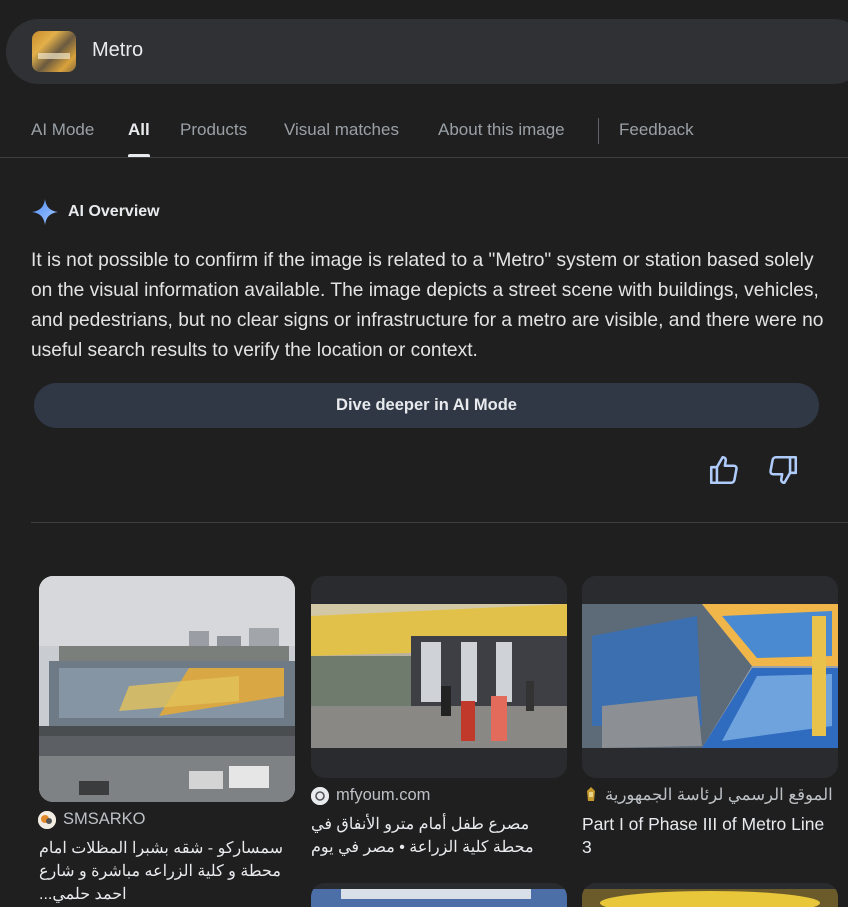 The height and width of the screenshot is (907, 848). I want to click on favicon-smsarko, so click(47, 820).